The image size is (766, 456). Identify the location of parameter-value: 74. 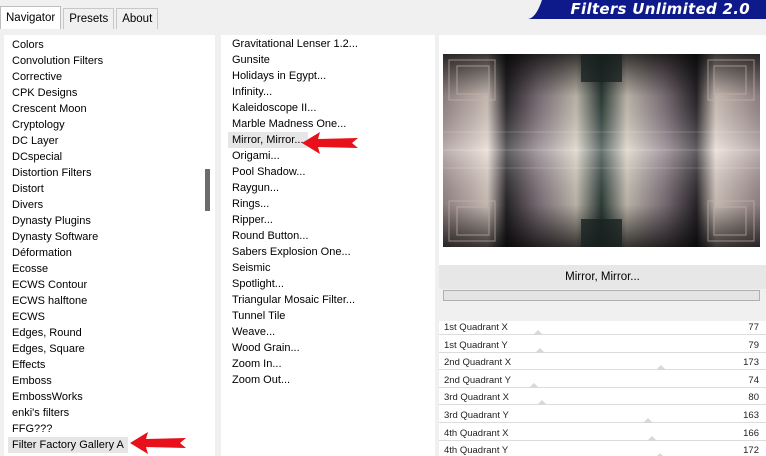
(753, 380).